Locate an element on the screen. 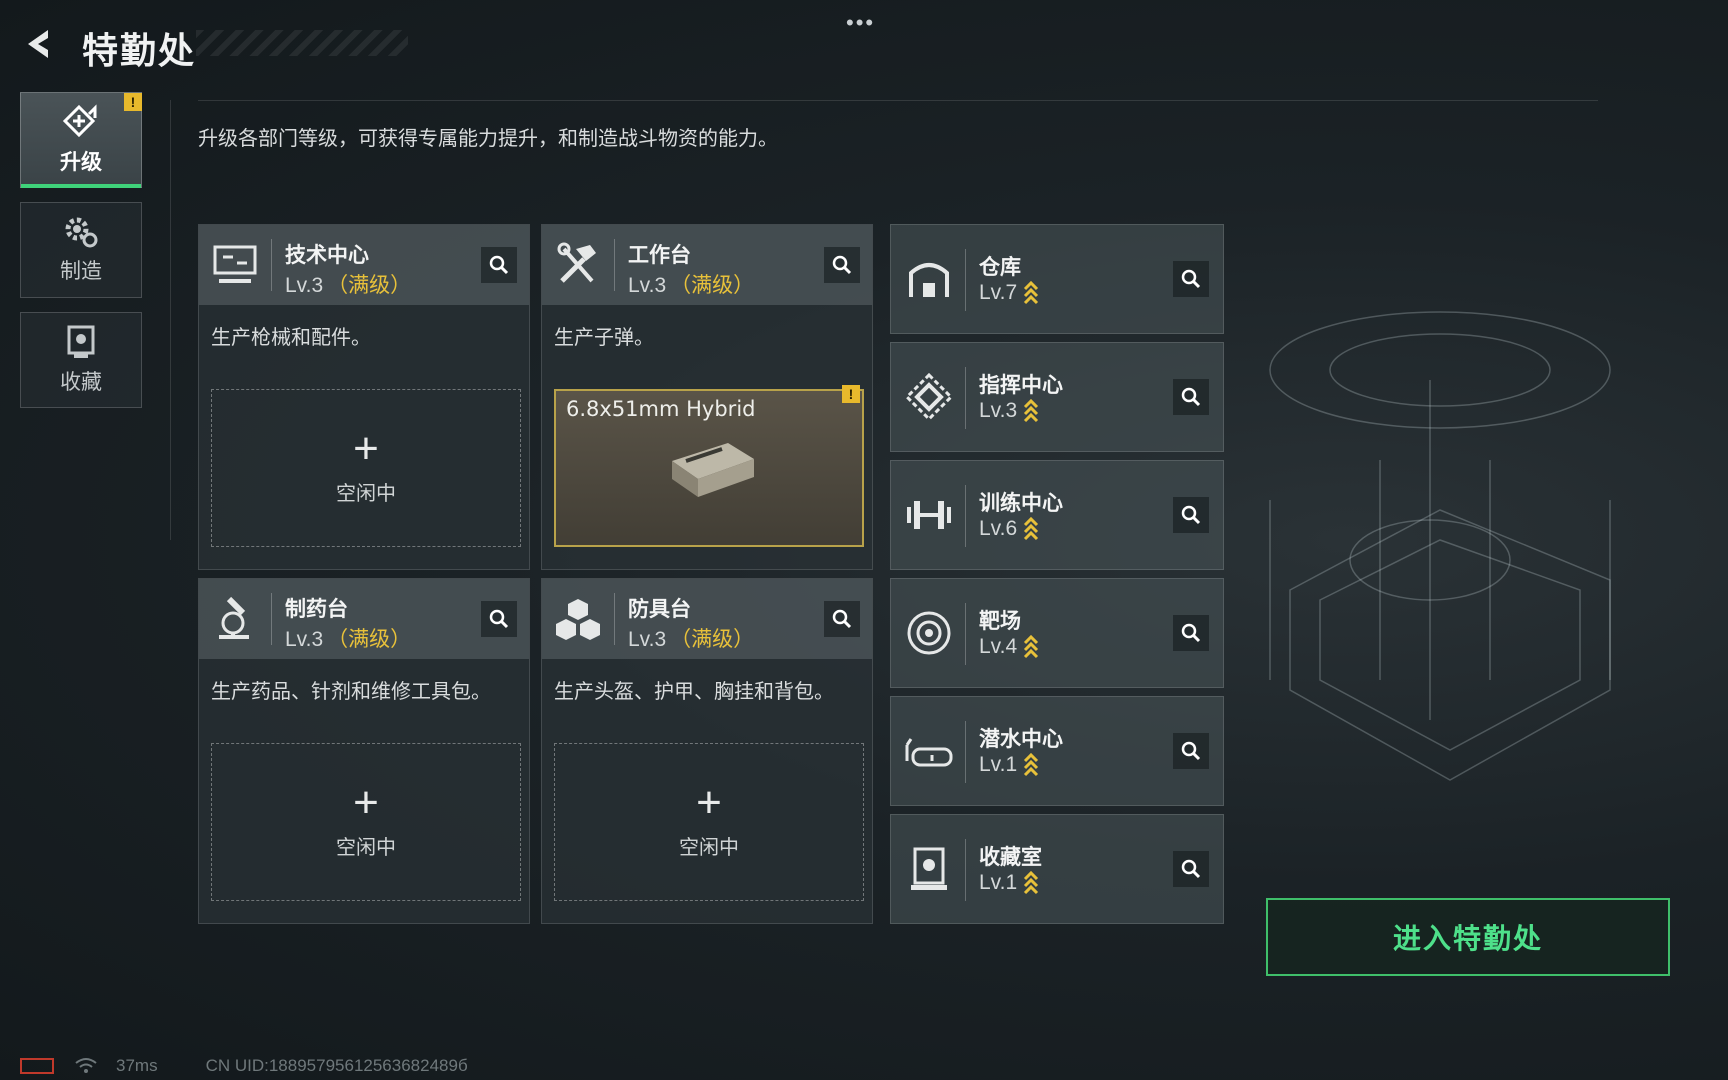  ping-text: 37ms is located at coordinates (137, 1065).